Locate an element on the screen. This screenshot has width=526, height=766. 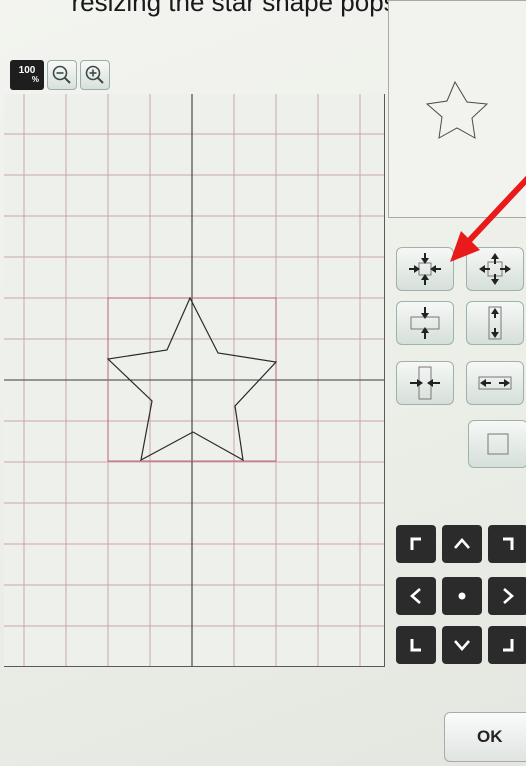
arrows-inward-icon is located at coordinates (425, 269).